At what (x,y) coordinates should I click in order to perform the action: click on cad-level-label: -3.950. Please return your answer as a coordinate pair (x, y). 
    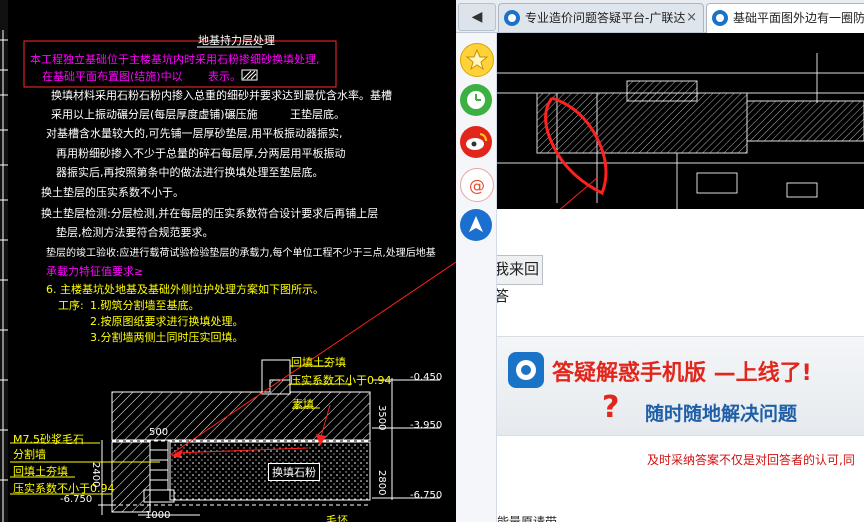
    Looking at the image, I should click on (426, 425).